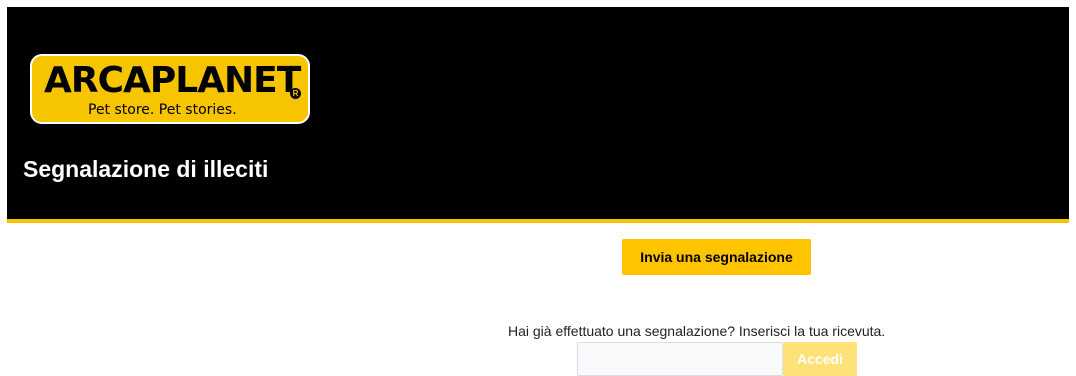 The width and height of the screenshot is (1076, 376). Describe the element at coordinates (820, 359) in the screenshot. I see `login-button: Accedi` at that location.